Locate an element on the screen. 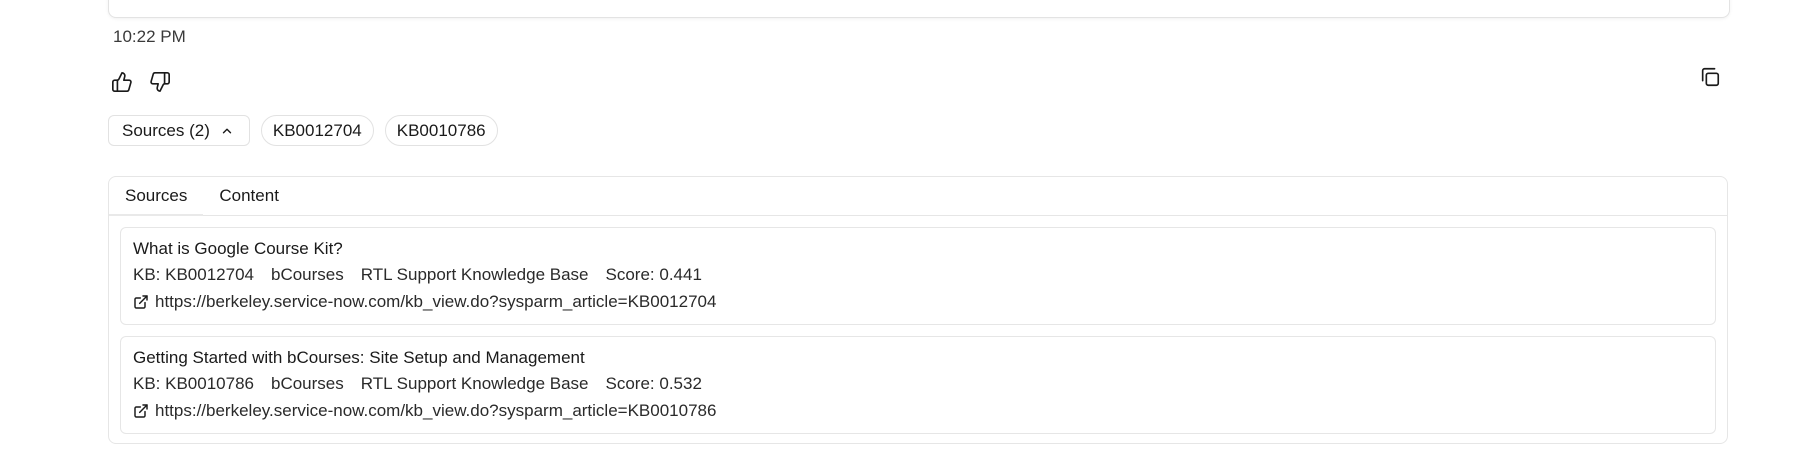 This screenshot has height=474, width=1804. source-score: Score: 0.441 is located at coordinates (653, 274).